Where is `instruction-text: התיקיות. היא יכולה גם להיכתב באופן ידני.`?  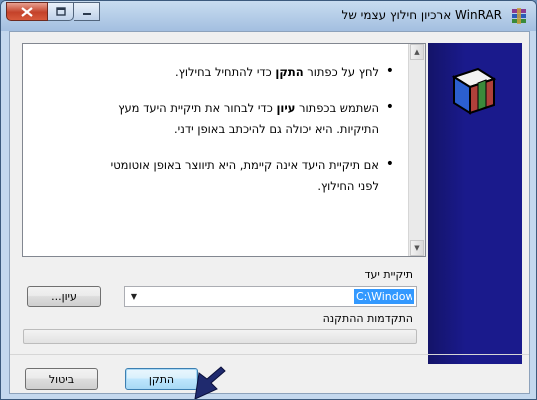 instruction-text: התיקיות. היא יכולה גם להיכתב באופן ידני. is located at coordinates (276, 129).